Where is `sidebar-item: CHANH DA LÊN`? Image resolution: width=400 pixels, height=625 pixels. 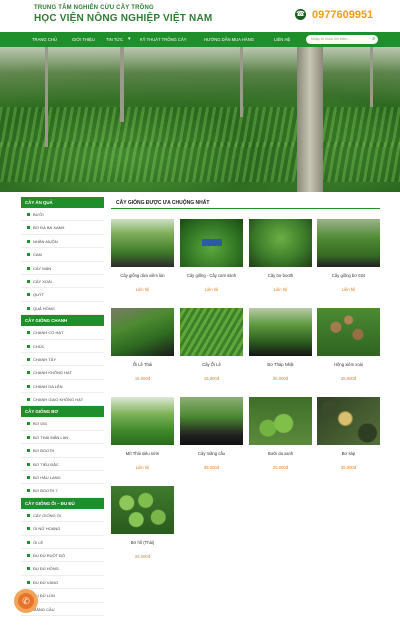 sidebar-item: CHANH DA LÊN is located at coordinates (62, 387).